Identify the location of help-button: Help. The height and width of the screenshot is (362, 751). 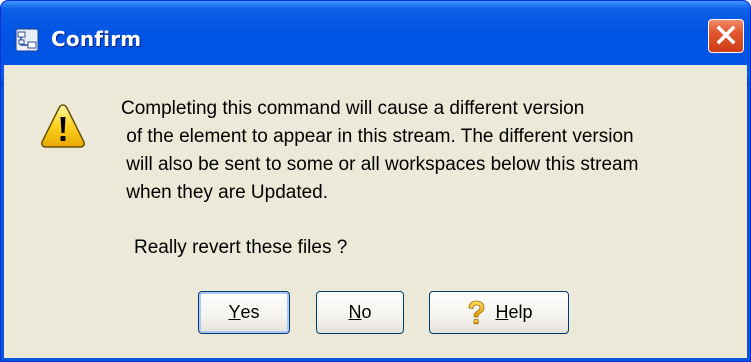
(499, 312).